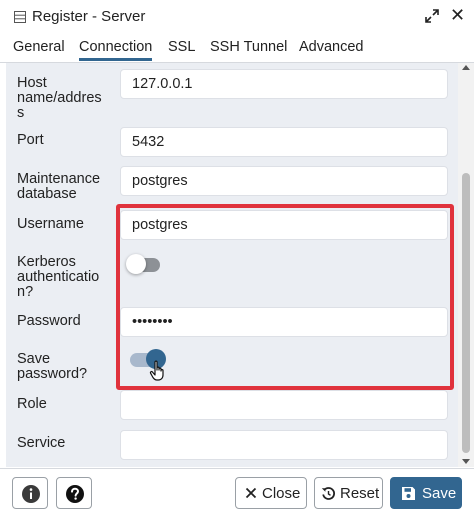 This screenshot has height=519, width=474. I want to click on username-value: postgres, so click(160, 225).